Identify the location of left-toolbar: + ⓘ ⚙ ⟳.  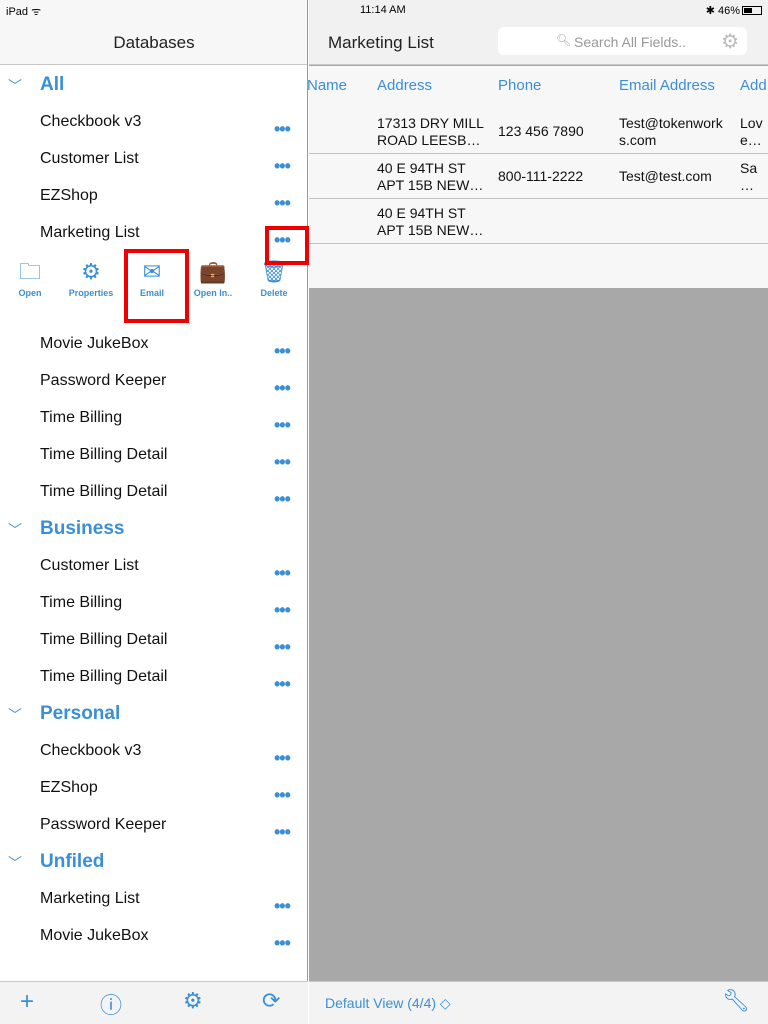
(154, 1002).